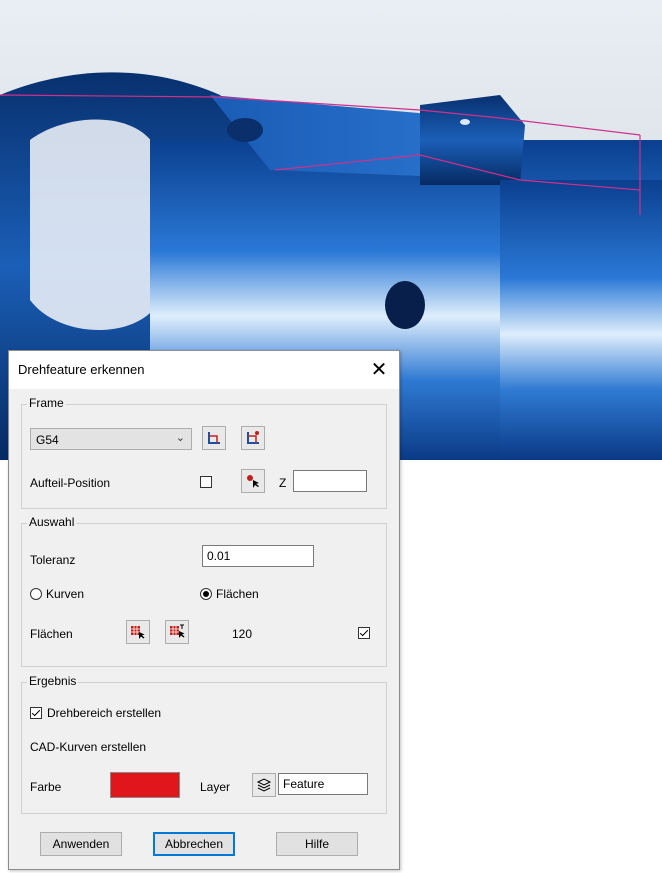  I want to click on hole-top, so click(245, 130).